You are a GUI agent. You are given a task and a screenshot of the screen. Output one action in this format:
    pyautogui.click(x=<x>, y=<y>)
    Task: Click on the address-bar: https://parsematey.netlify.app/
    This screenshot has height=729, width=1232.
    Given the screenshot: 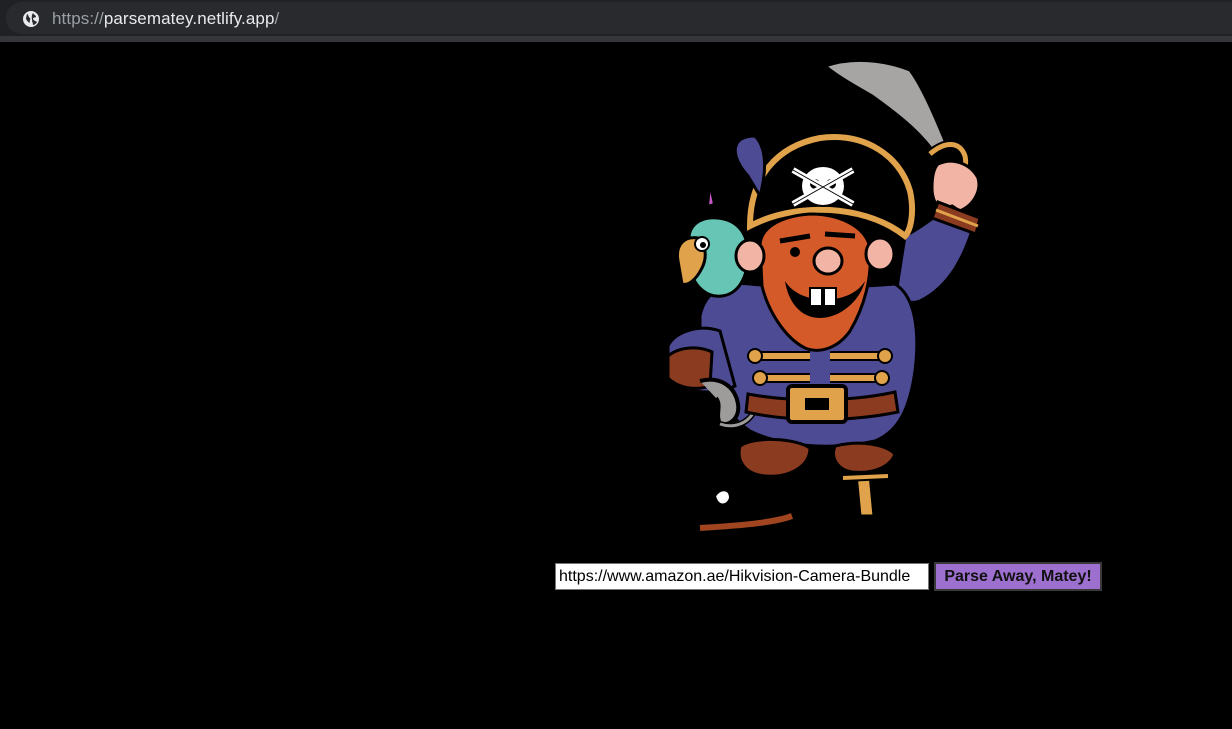 What is the action you would take?
    pyautogui.click(x=619, y=18)
    